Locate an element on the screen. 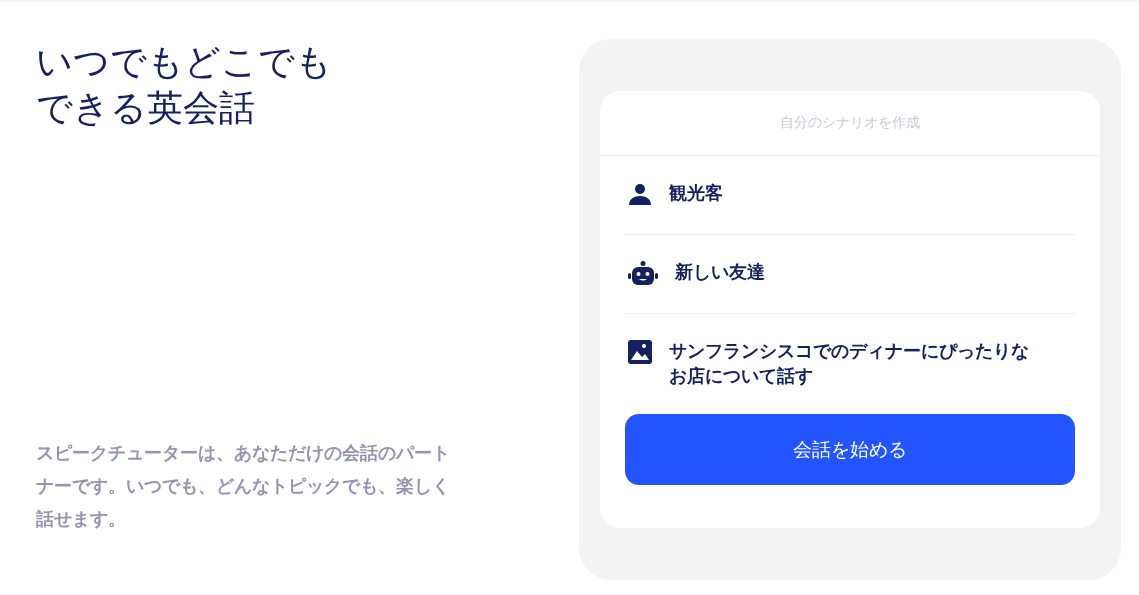 The width and height of the screenshot is (1139, 595). start-conversation-button: 会話を始める is located at coordinates (850, 449).